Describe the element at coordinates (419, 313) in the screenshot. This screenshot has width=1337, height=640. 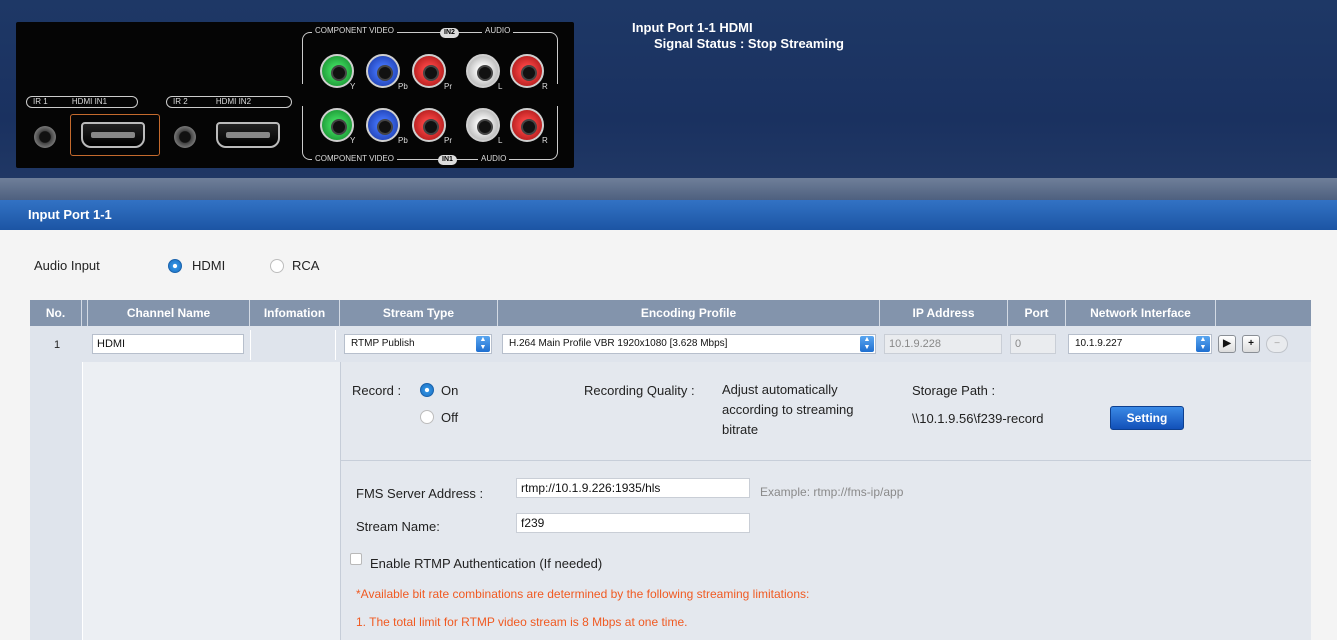
I see `col-stream-type: Stream Type` at that location.